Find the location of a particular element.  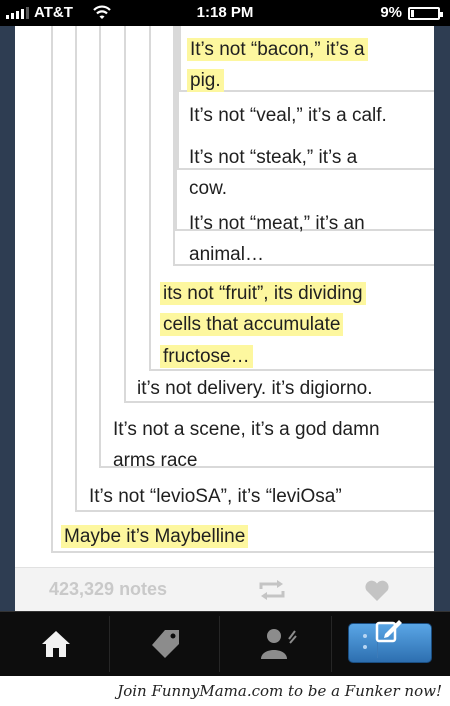

quote-text: It’s not “levioSA”, it’s “leviOsa” is located at coordinates (215, 496).